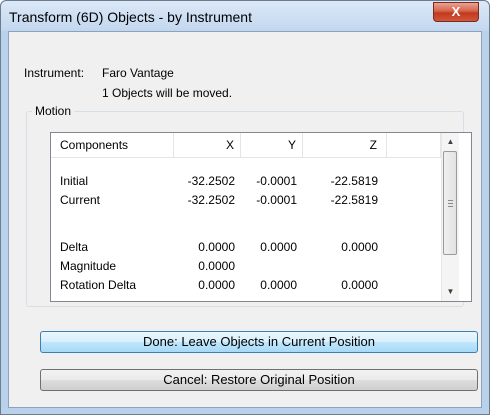 Image resolution: width=490 pixels, height=415 pixels. I want to click on column-header-y: Y, so click(272, 145).